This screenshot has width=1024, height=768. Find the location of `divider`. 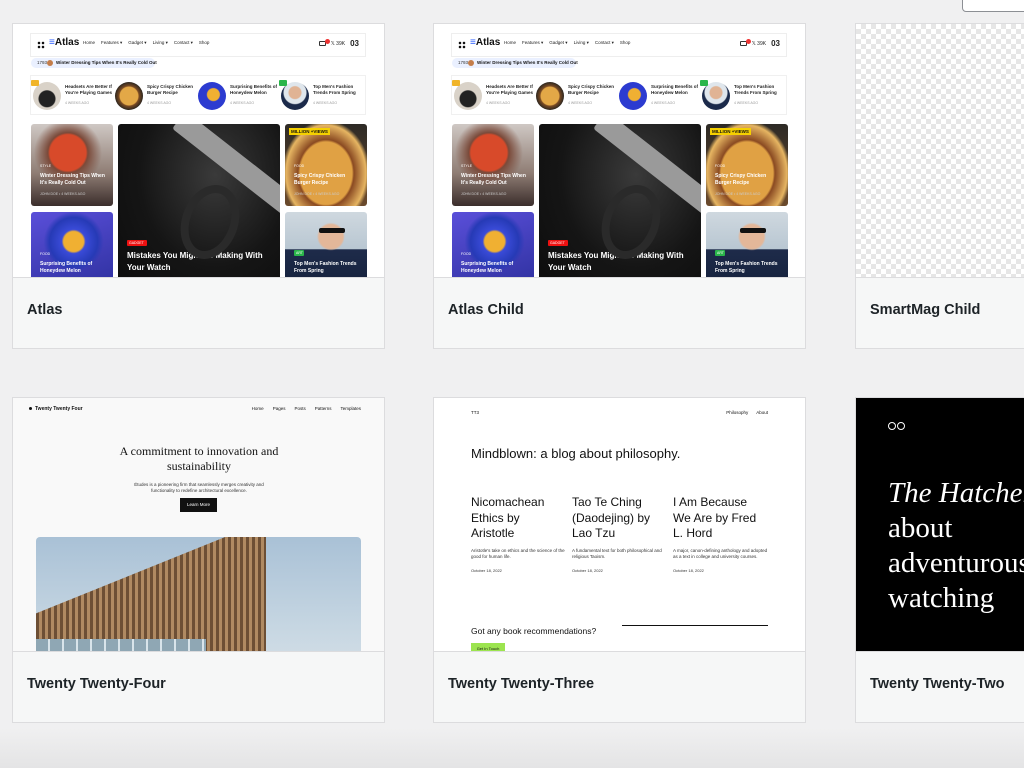

divider is located at coordinates (695, 625).